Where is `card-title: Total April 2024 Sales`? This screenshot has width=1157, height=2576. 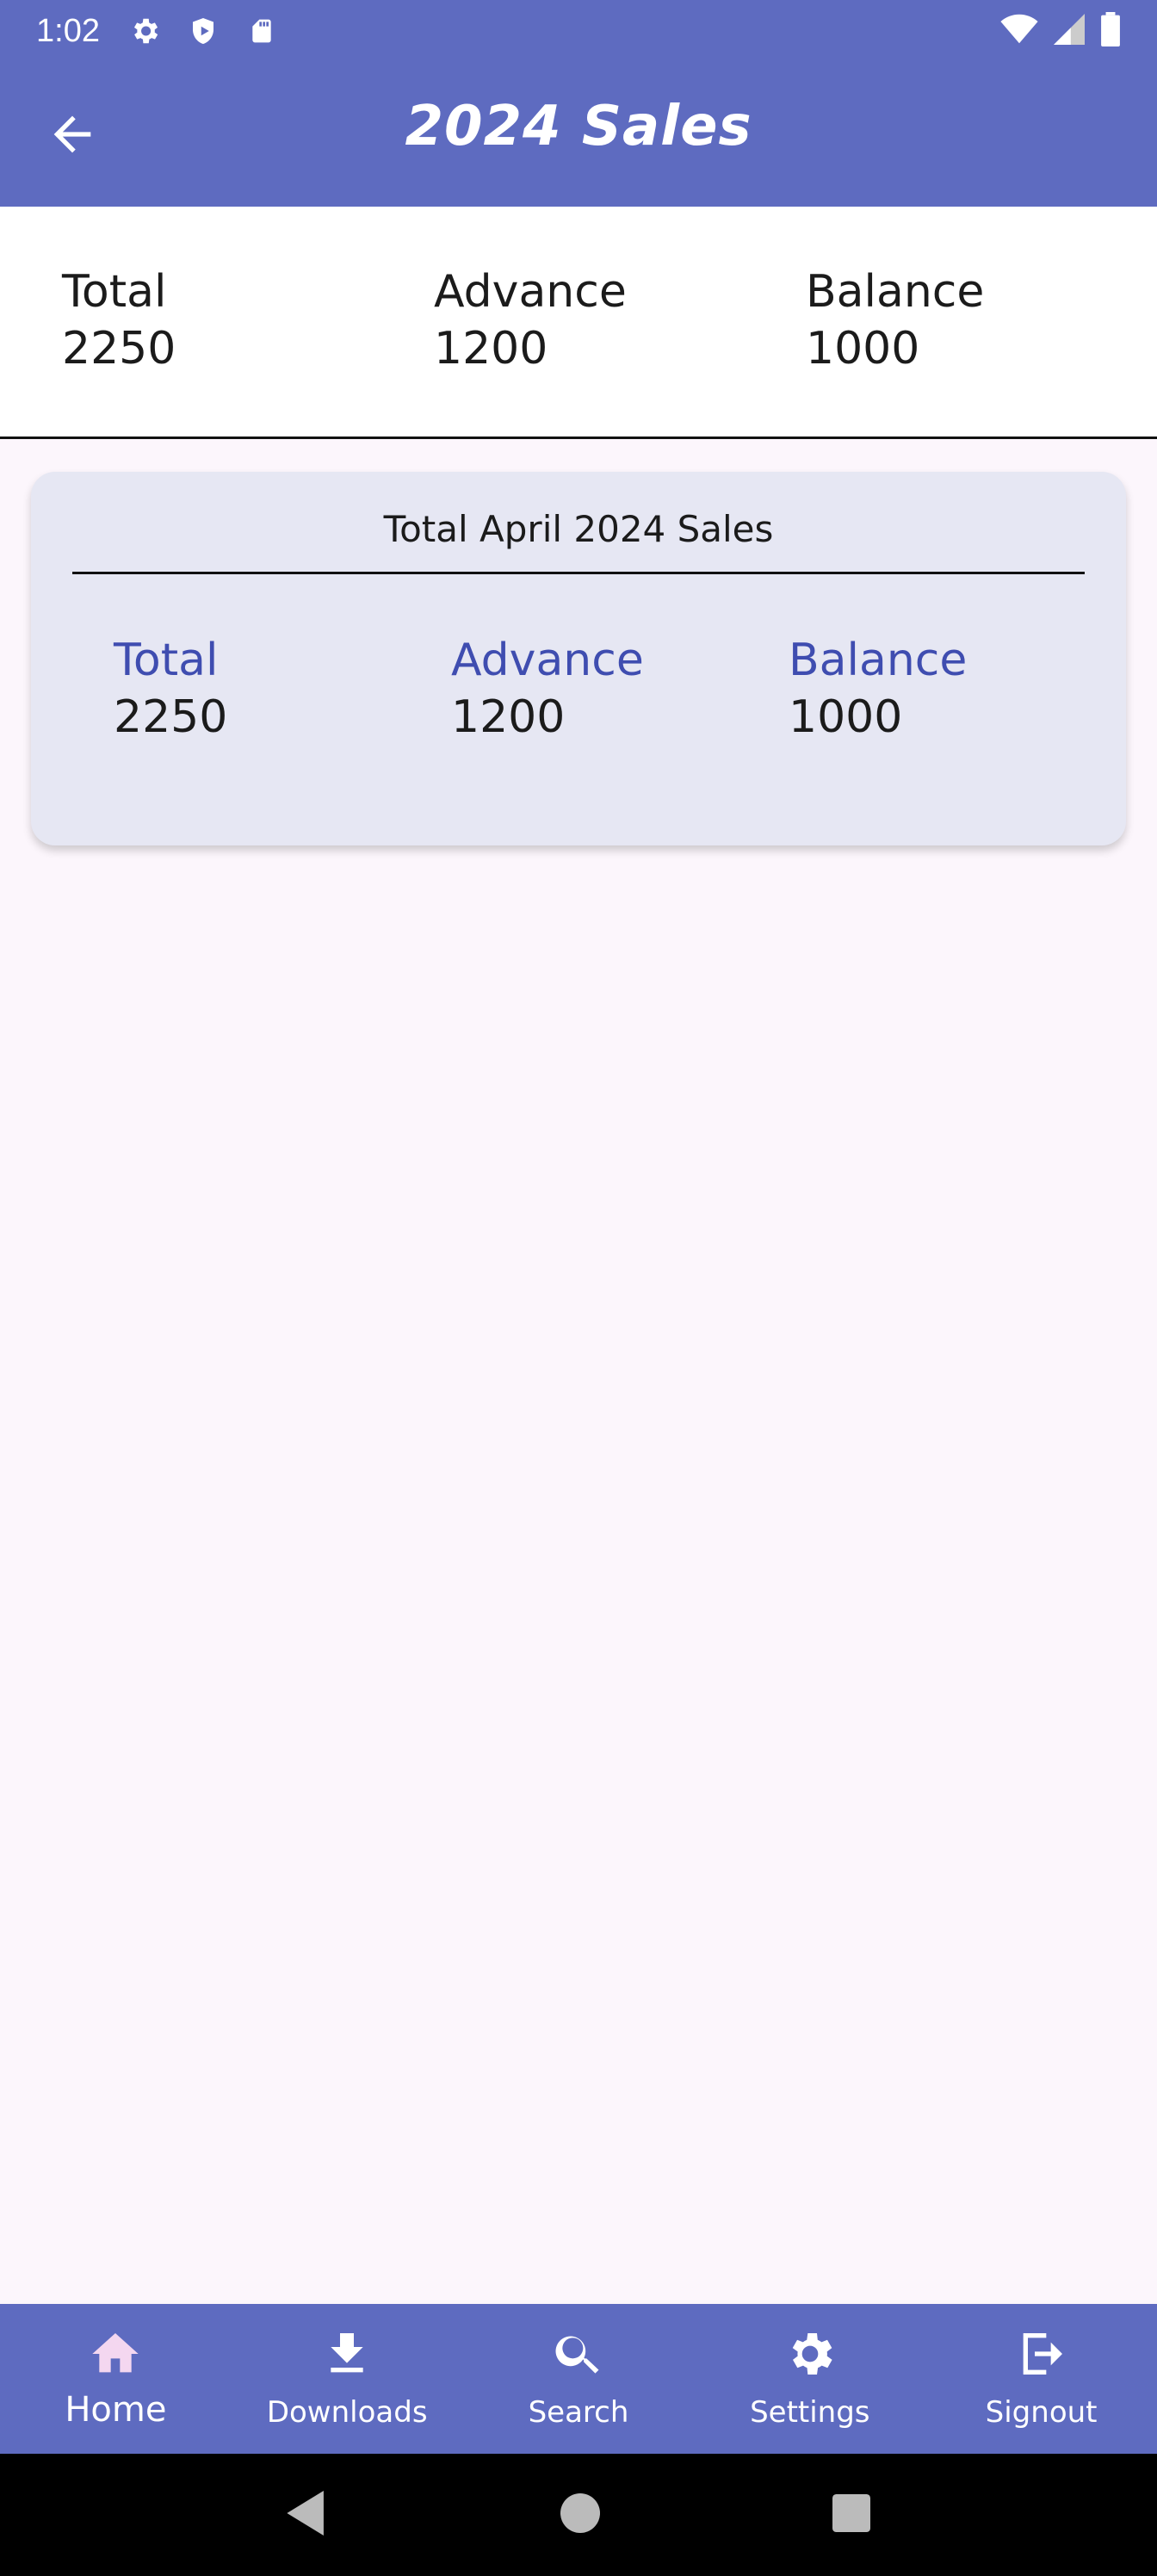 card-title: Total April 2024 Sales is located at coordinates (579, 529).